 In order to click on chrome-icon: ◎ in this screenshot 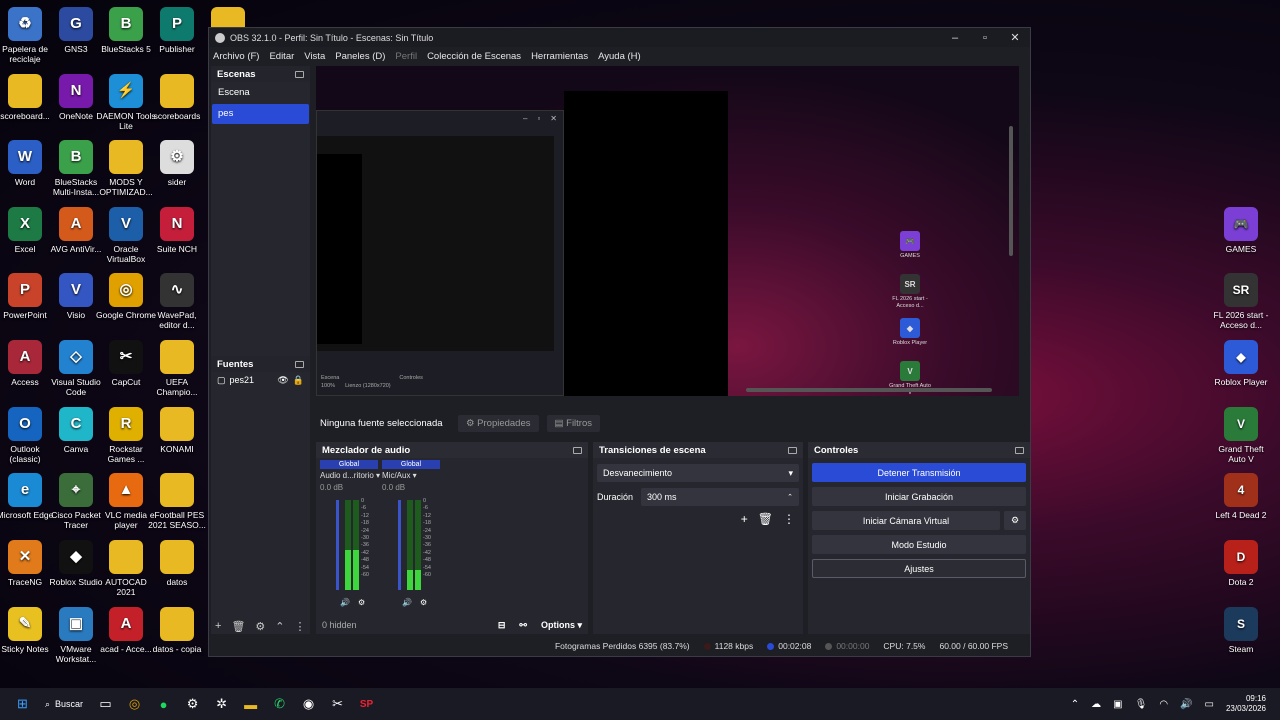, I will do `click(134, 704)`.